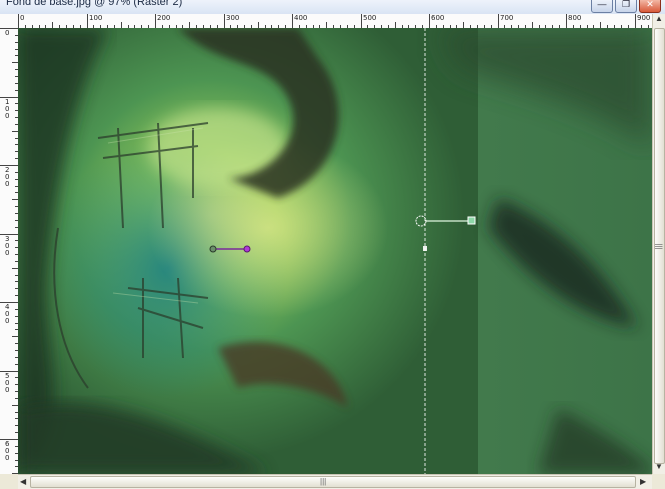 The height and width of the screenshot is (489, 665). I want to click on ruler-left-label: 400, so click(7, 314).